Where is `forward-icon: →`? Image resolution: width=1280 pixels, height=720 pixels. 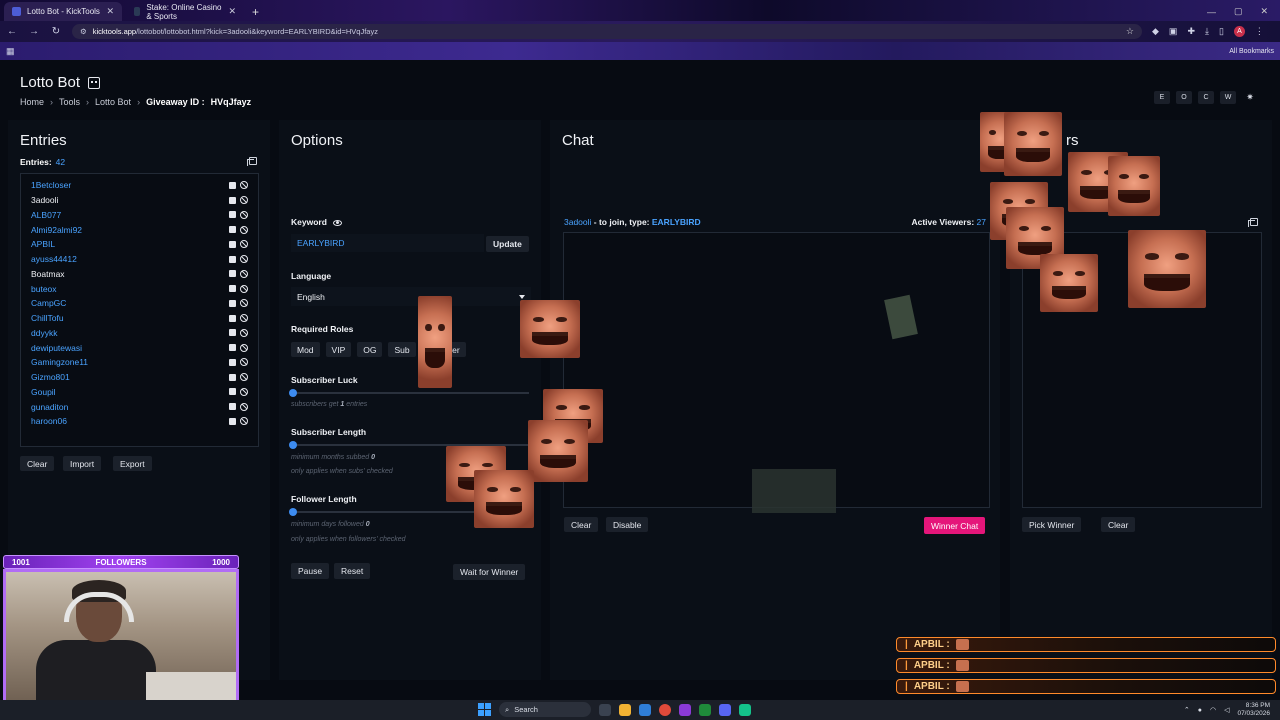 forward-icon: → is located at coordinates (34, 31).